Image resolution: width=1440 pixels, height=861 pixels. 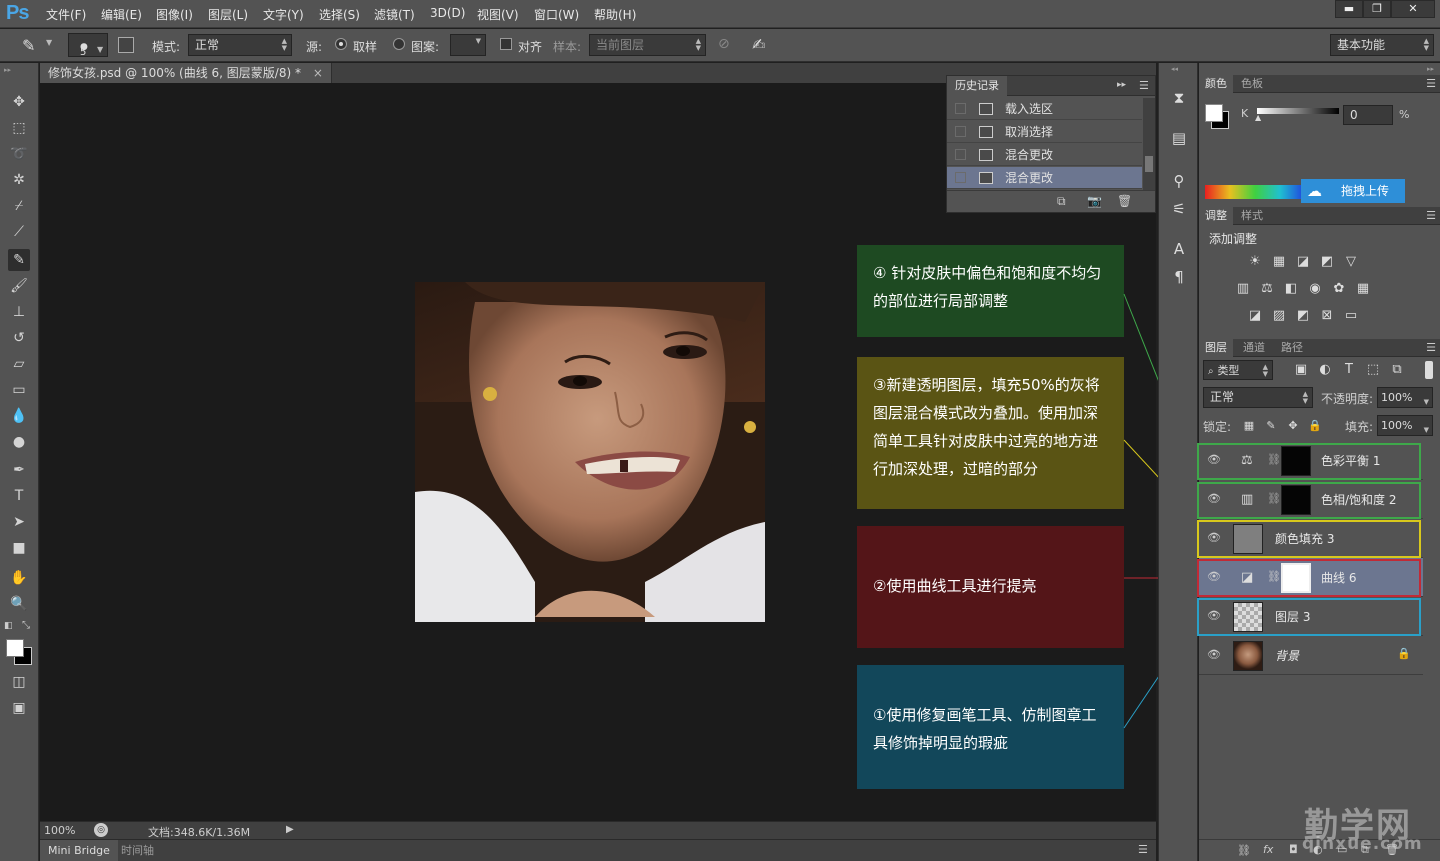 I want to click on chevron-down-icon: ▼, so click(x=49, y=42).